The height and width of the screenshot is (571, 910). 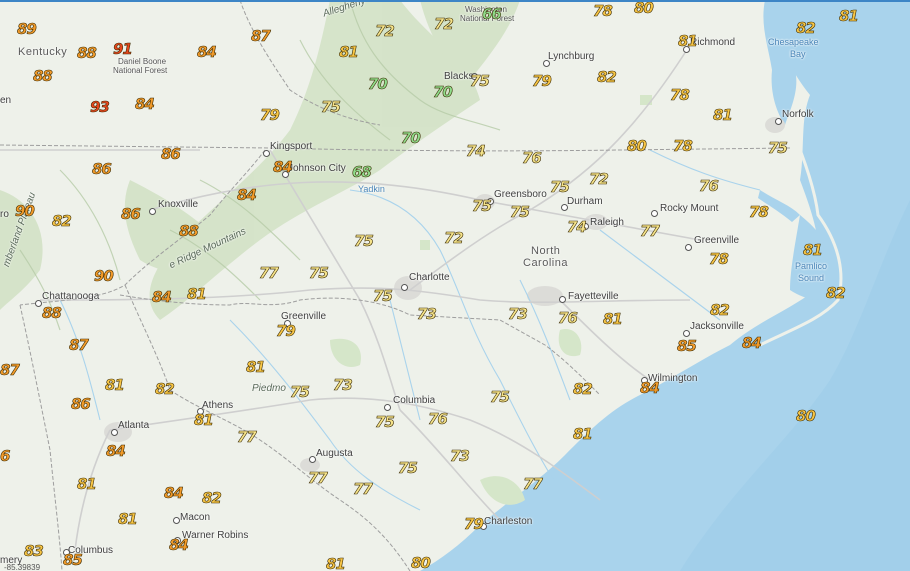 I want to click on temperature-marker: 68, so click(x=362, y=172).